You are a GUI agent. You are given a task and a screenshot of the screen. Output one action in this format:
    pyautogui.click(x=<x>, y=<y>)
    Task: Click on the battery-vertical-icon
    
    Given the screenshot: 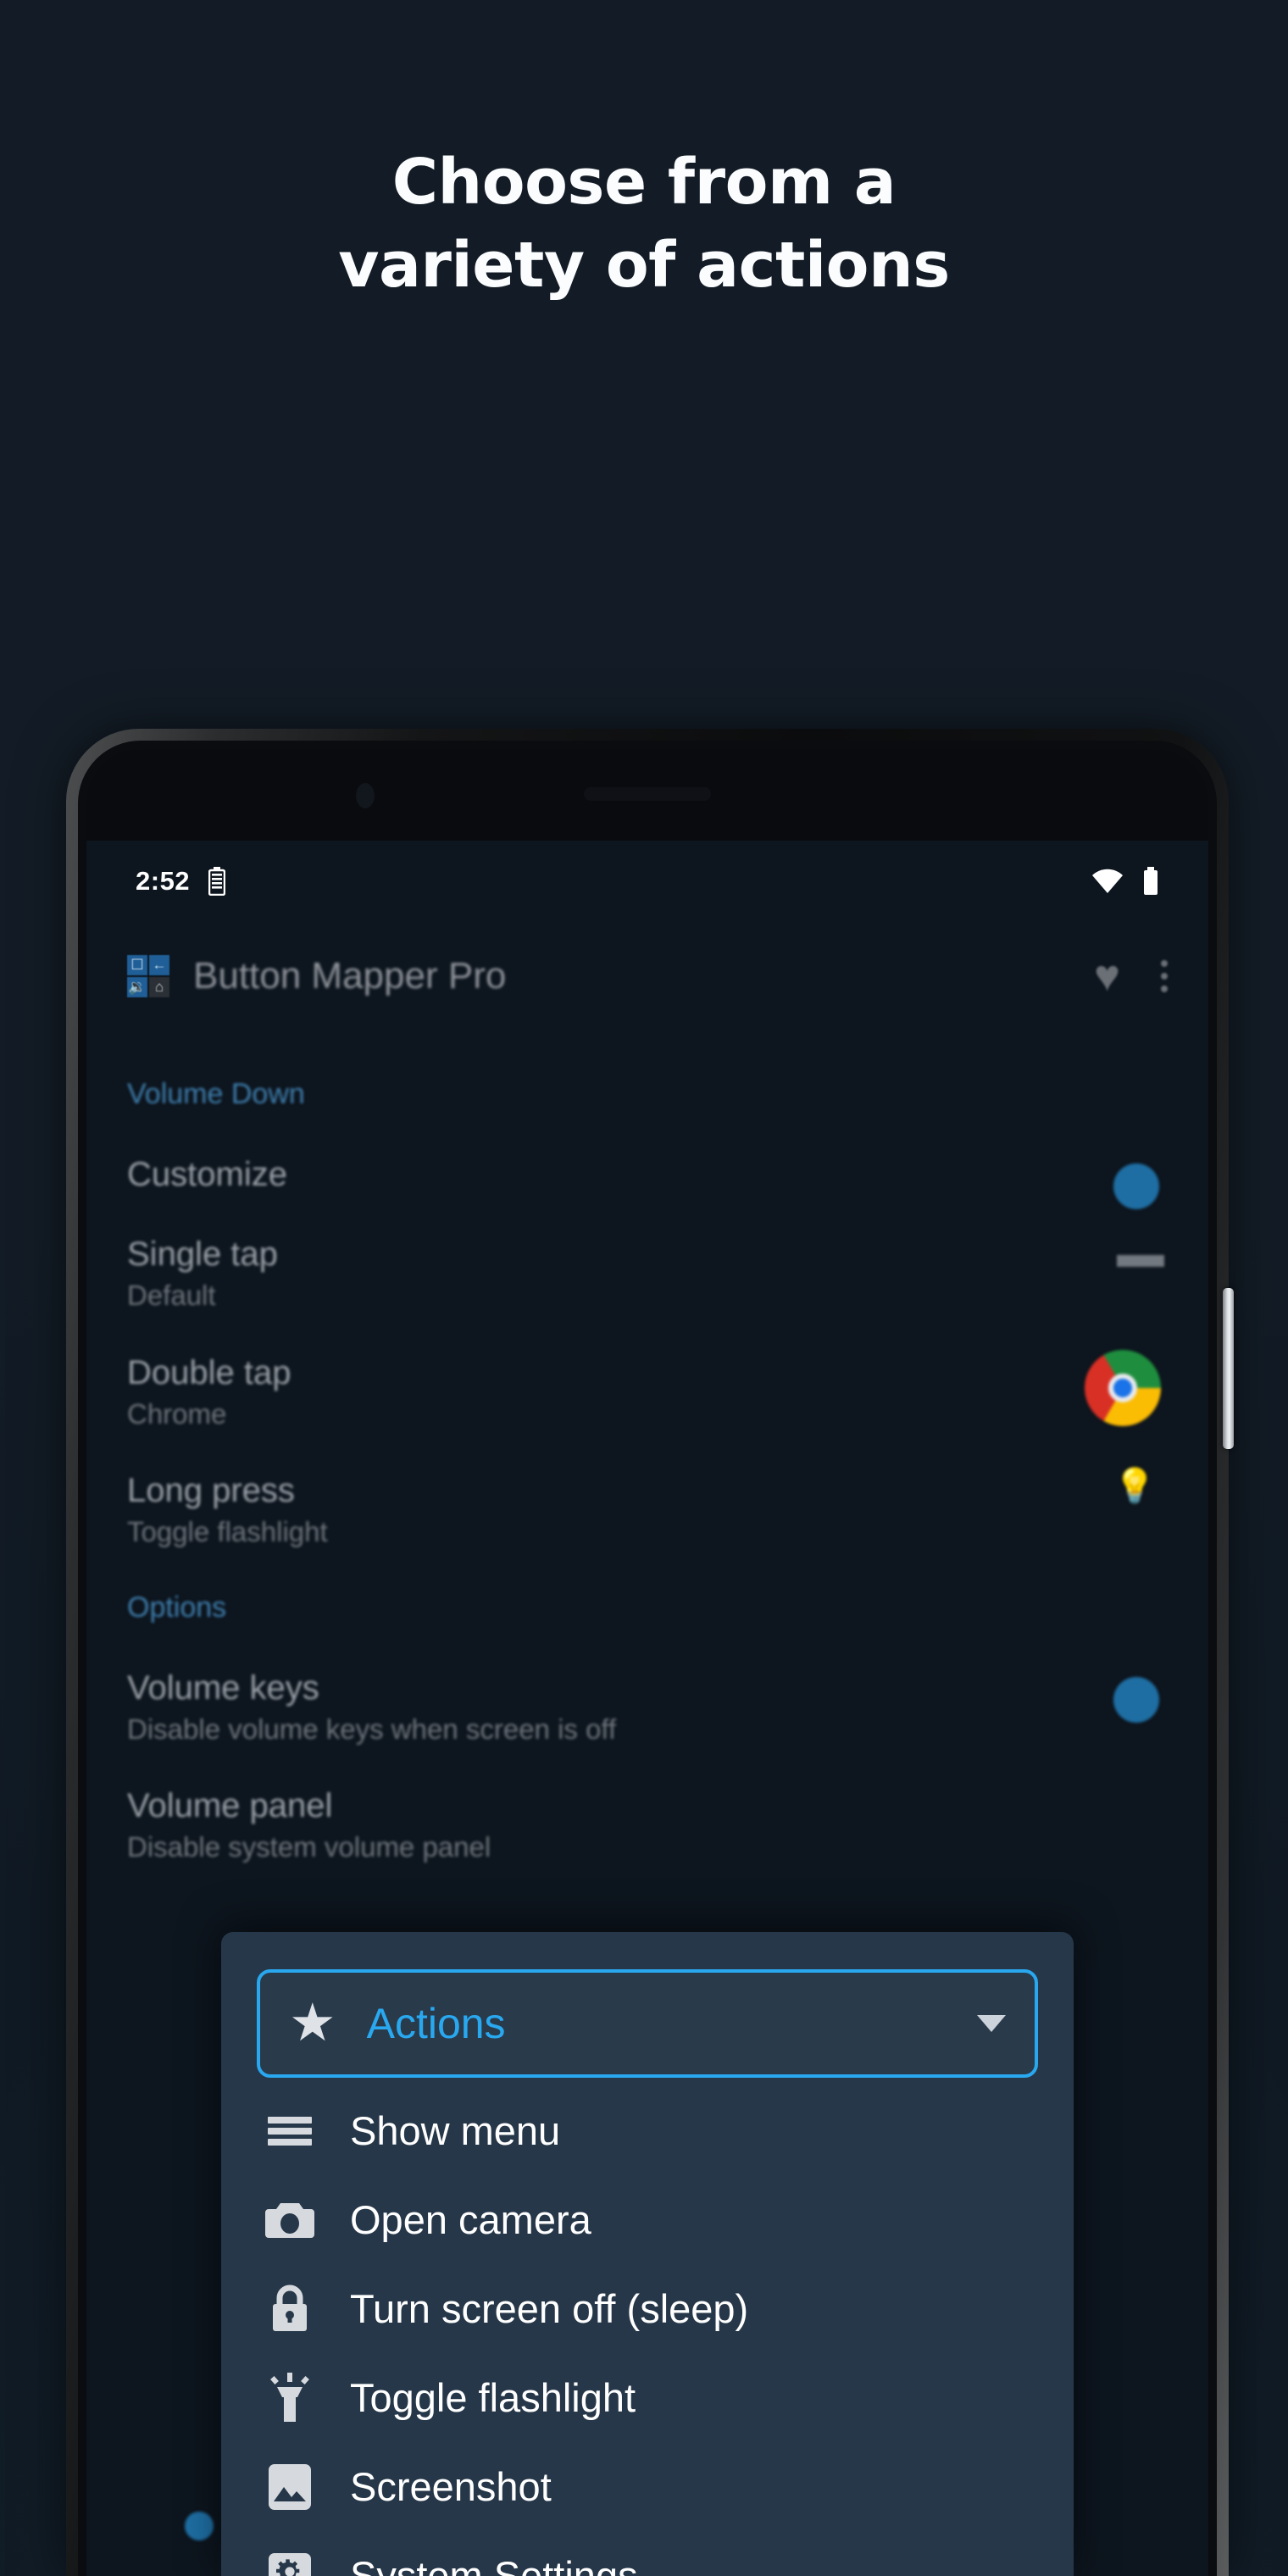 What is the action you would take?
    pyautogui.click(x=217, y=881)
    